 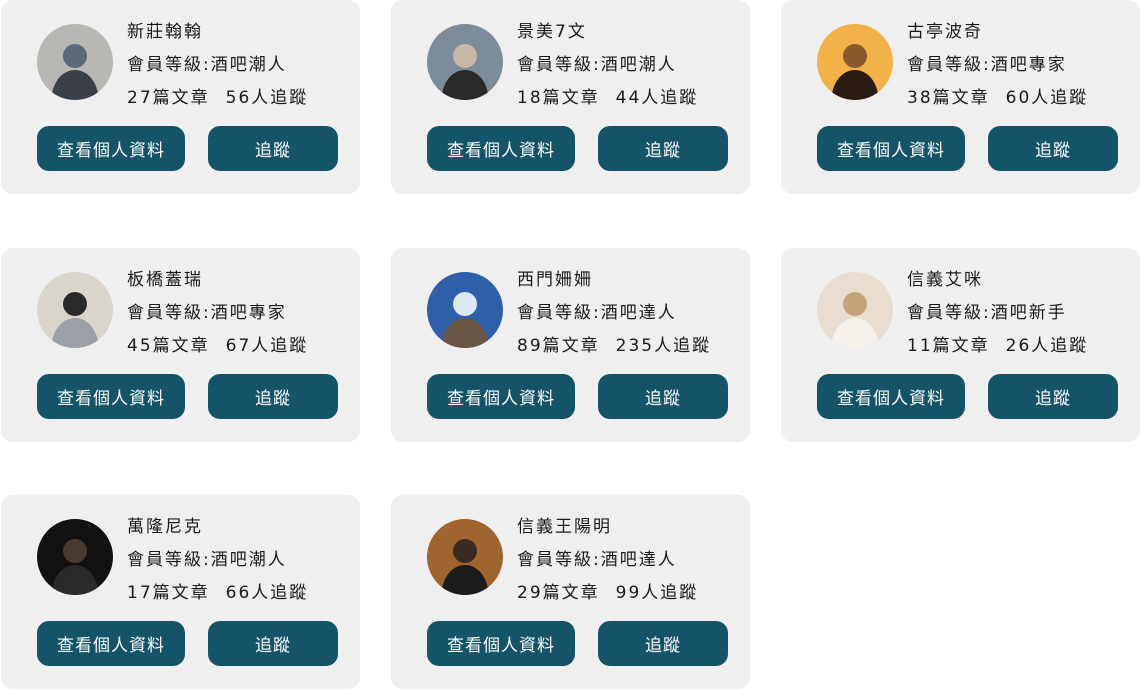 I want to click on user-stats: 27篇文章 56人追蹤, so click(x=217, y=98).